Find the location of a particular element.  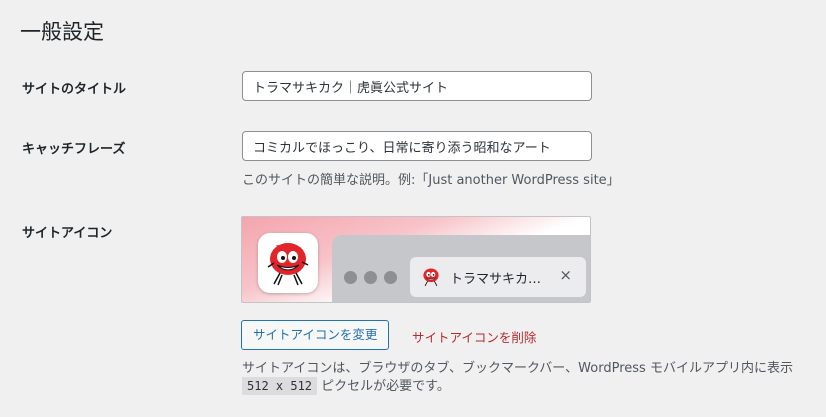

close-icon: × is located at coordinates (565, 275).